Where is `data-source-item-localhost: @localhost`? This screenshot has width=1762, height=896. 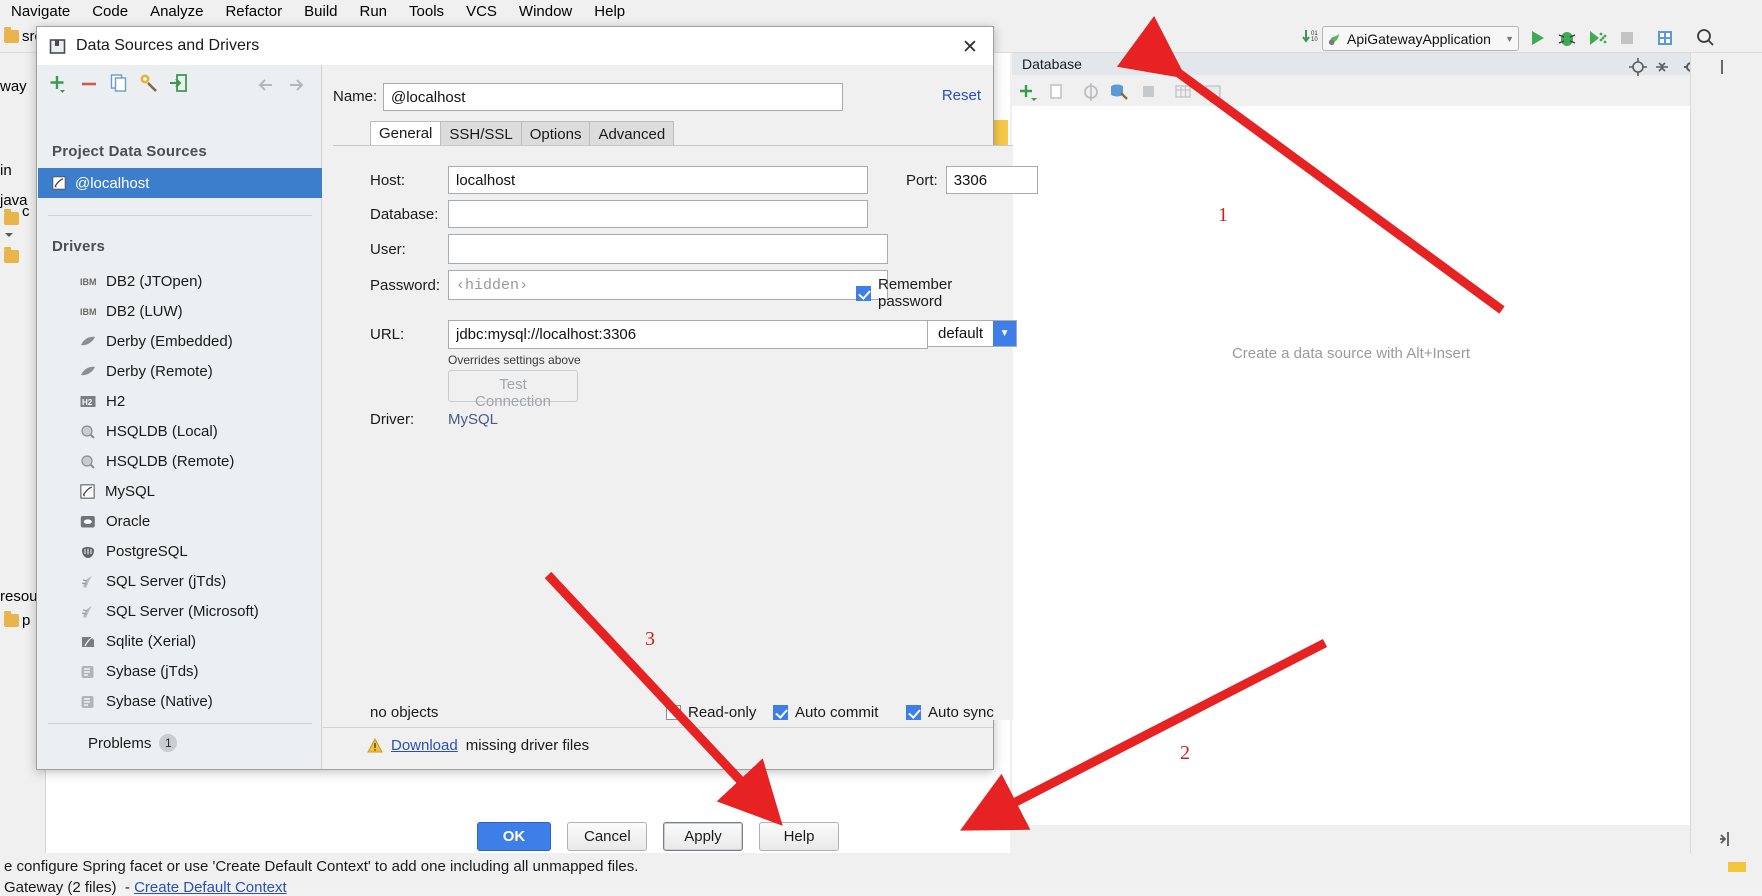 data-source-item-localhost: @localhost is located at coordinates (180, 183).